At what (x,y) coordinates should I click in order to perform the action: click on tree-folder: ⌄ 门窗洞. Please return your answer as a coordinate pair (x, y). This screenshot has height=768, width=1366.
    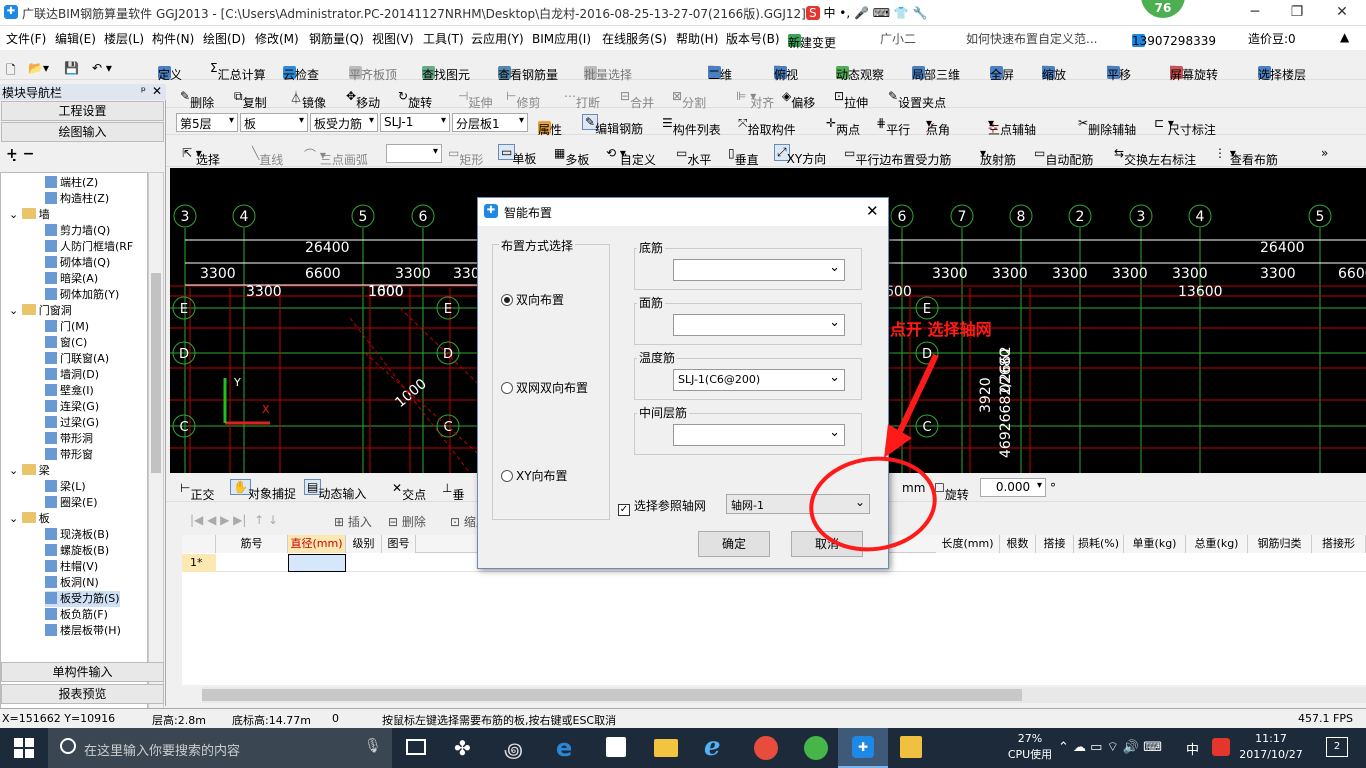
    Looking at the image, I should click on (40, 311).